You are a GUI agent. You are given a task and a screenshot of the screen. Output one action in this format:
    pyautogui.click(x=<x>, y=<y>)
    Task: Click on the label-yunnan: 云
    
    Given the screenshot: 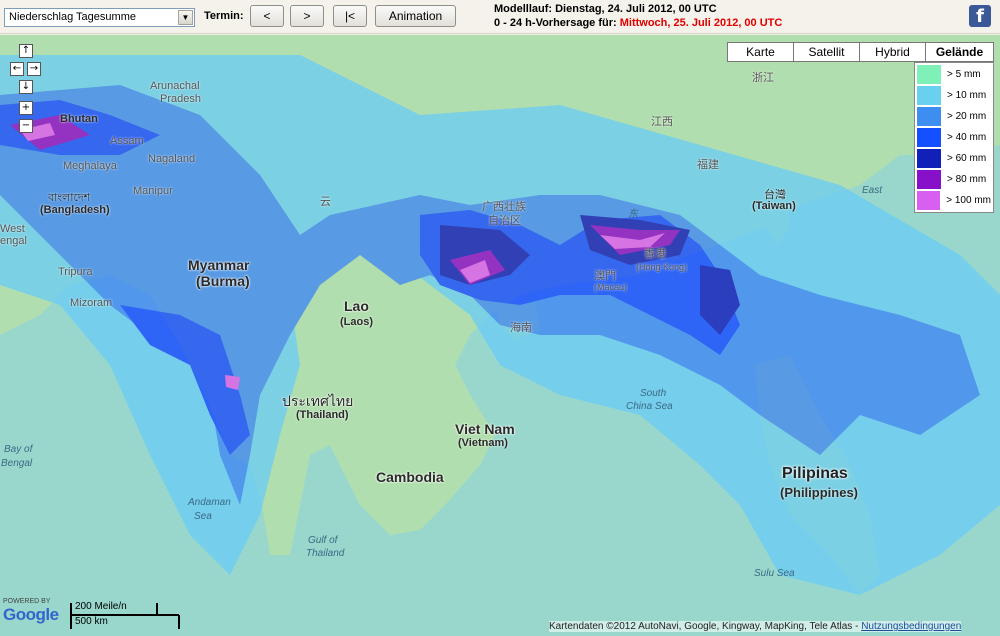 What is the action you would take?
    pyautogui.click(x=325, y=202)
    